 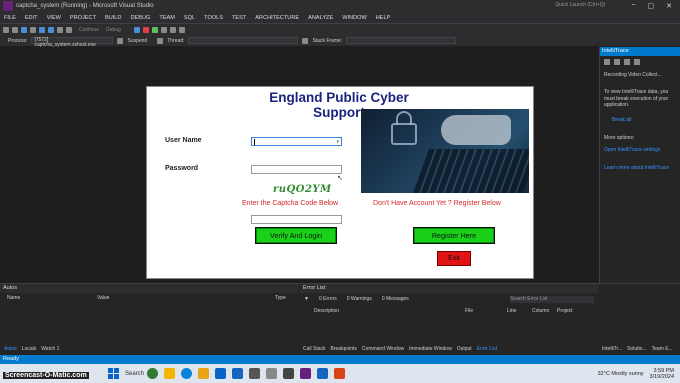 What do you see at coordinates (296, 169) in the screenshot?
I see `password-input` at bounding box center [296, 169].